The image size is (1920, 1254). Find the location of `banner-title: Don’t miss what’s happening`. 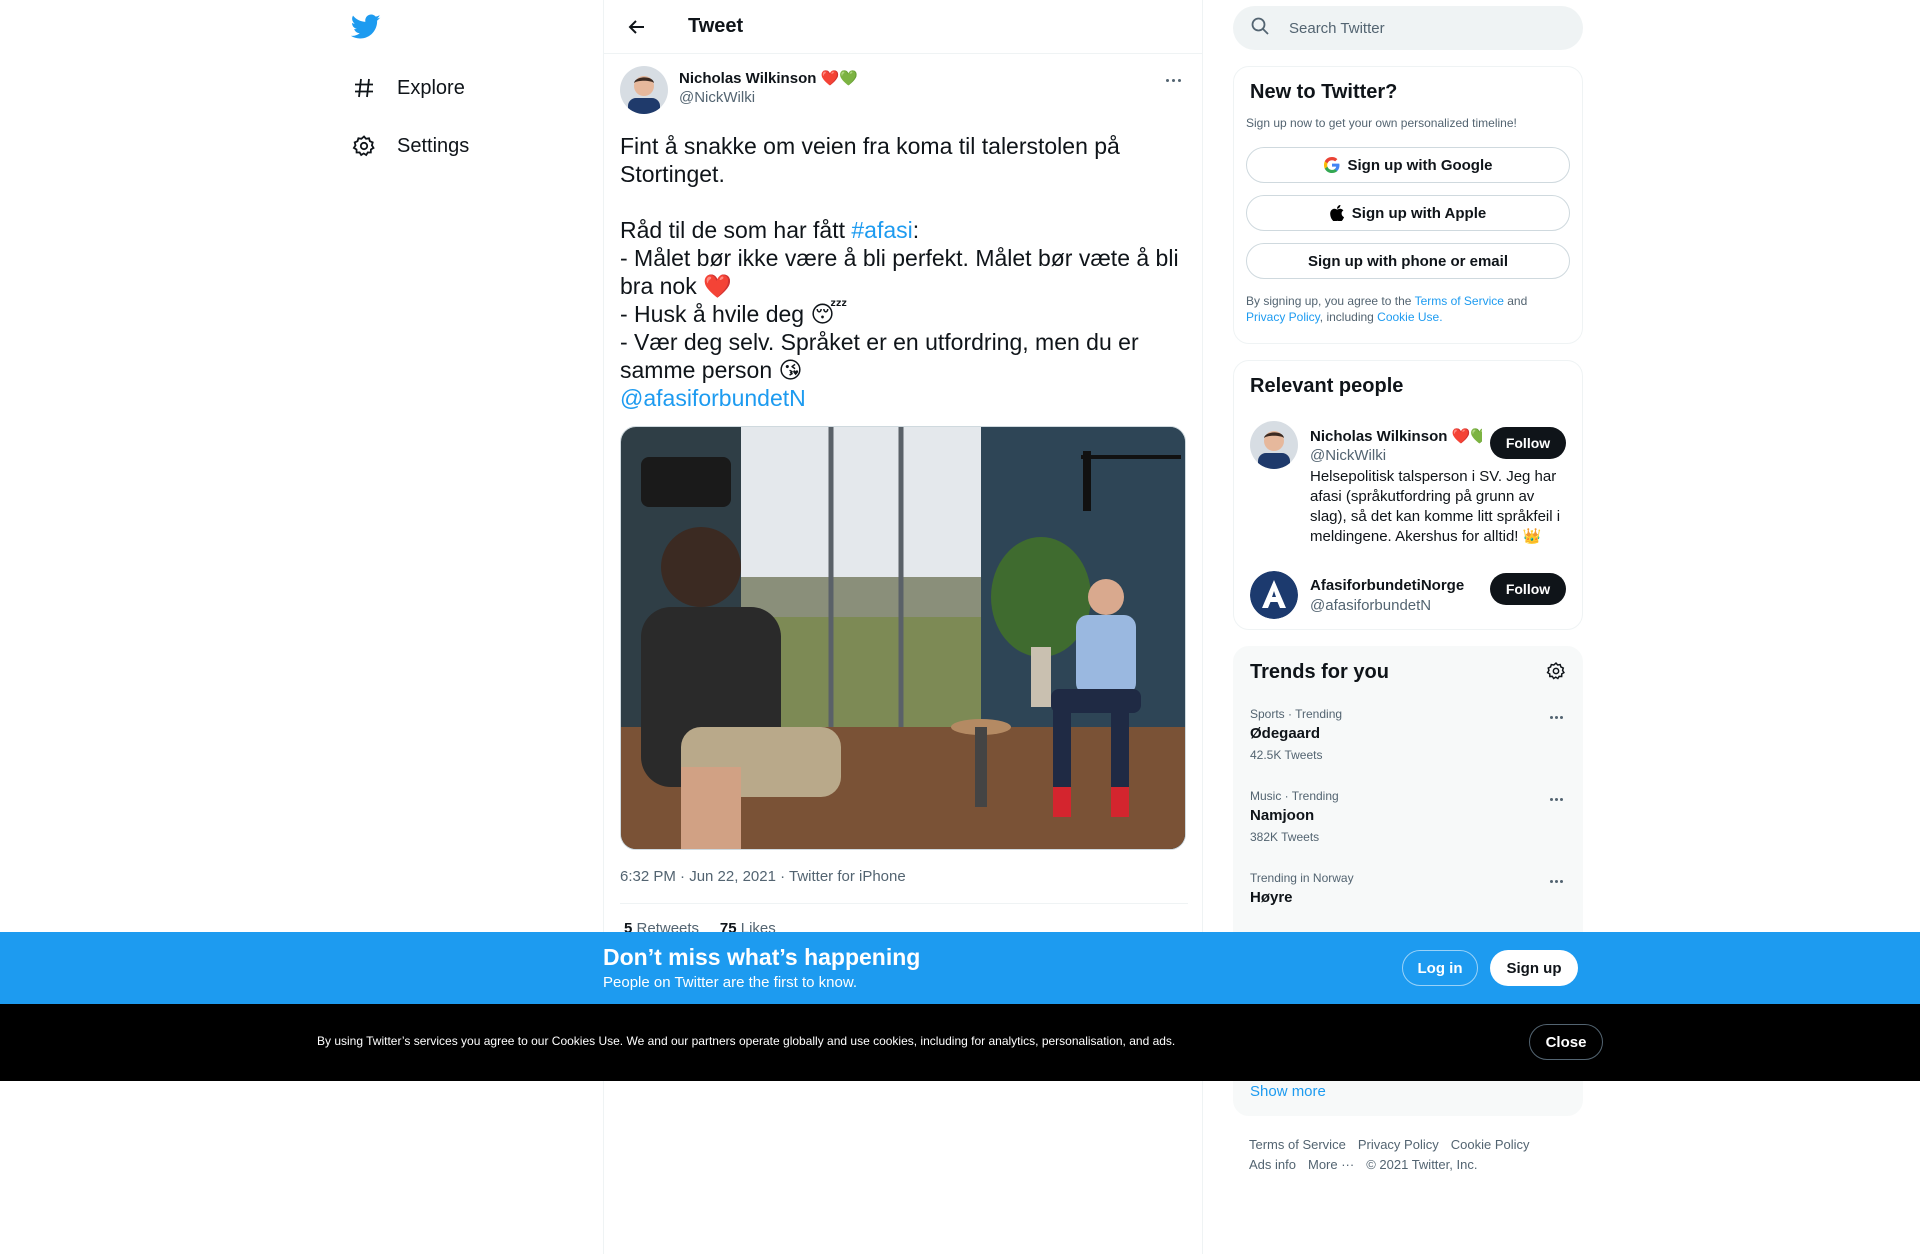

banner-title: Don’t miss what’s happening is located at coordinates (762, 957).